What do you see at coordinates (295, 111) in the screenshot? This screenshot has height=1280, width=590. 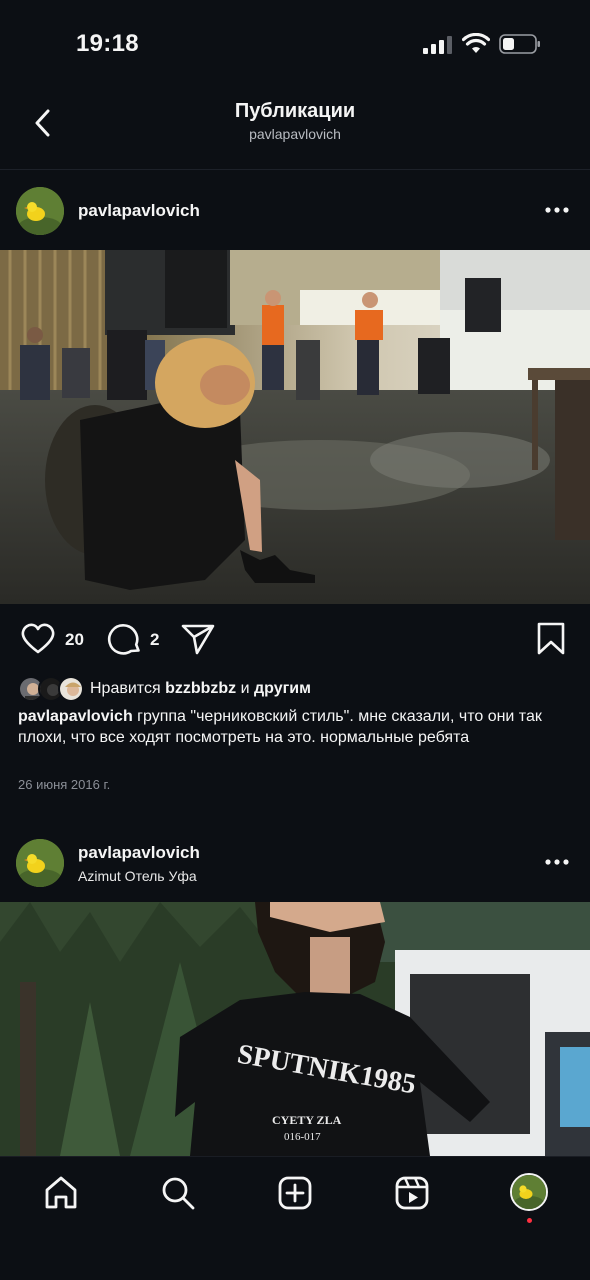 I see `page-title: Публикации` at bounding box center [295, 111].